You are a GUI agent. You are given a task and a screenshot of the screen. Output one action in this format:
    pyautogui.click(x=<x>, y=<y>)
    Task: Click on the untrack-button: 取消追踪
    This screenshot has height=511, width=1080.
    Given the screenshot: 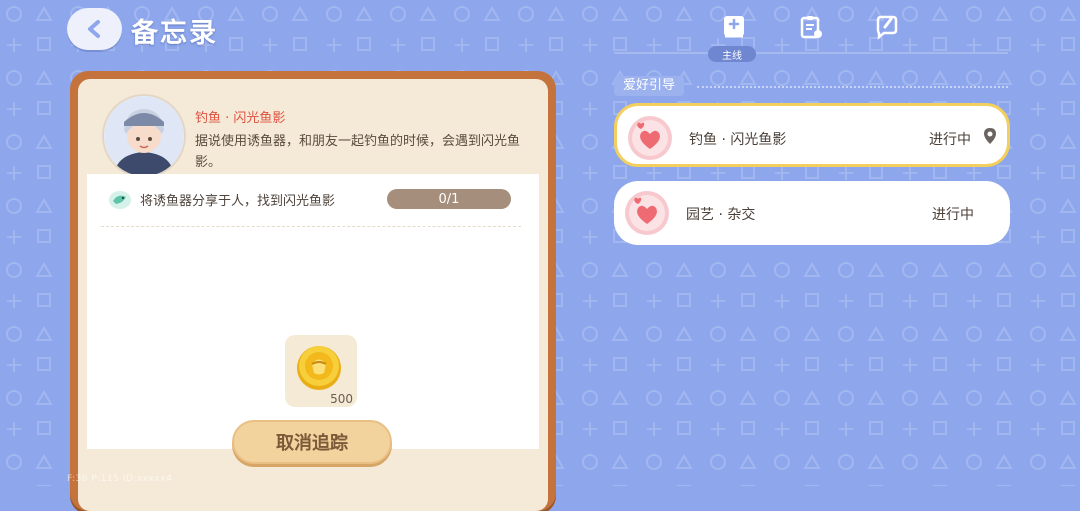 What is the action you would take?
    pyautogui.click(x=312, y=442)
    